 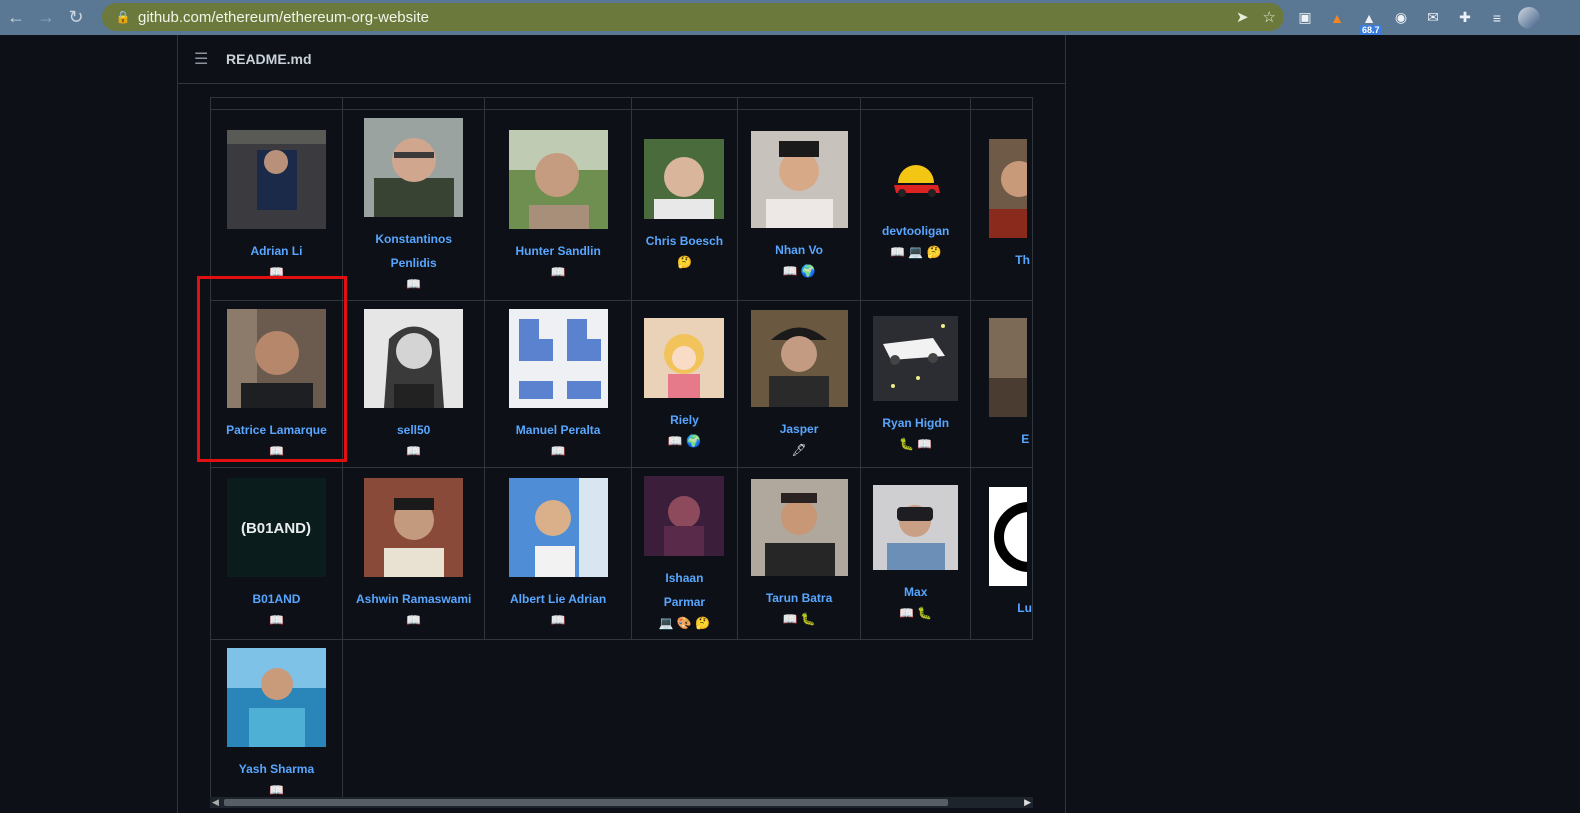 What do you see at coordinates (272, 369) in the screenshot?
I see `highlight-box` at bounding box center [272, 369].